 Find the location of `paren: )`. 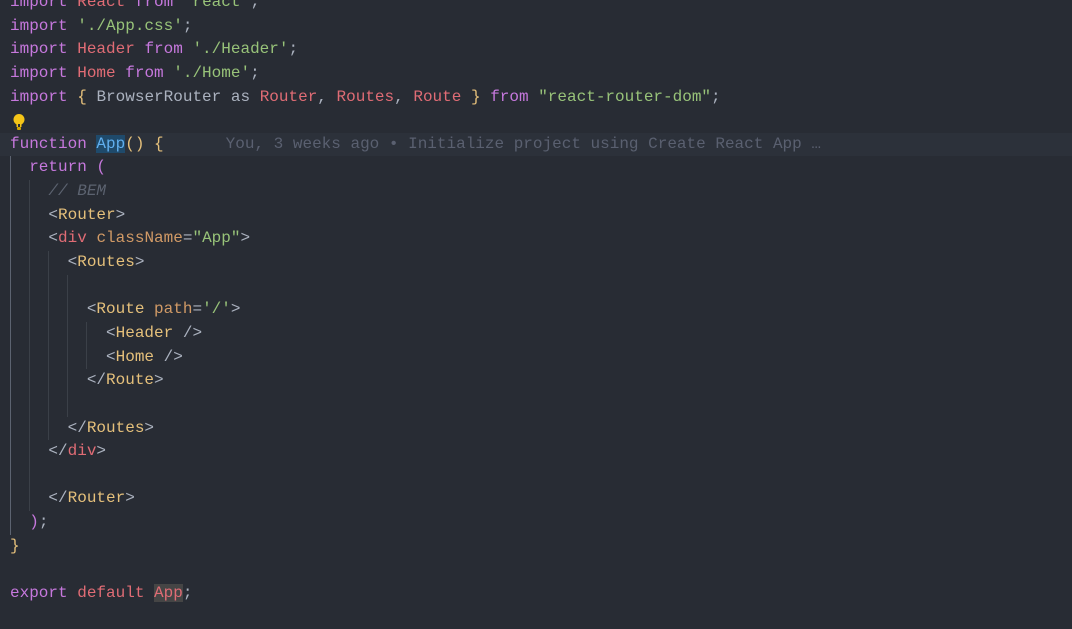

paren: ) is located at coordinates (34, 522).